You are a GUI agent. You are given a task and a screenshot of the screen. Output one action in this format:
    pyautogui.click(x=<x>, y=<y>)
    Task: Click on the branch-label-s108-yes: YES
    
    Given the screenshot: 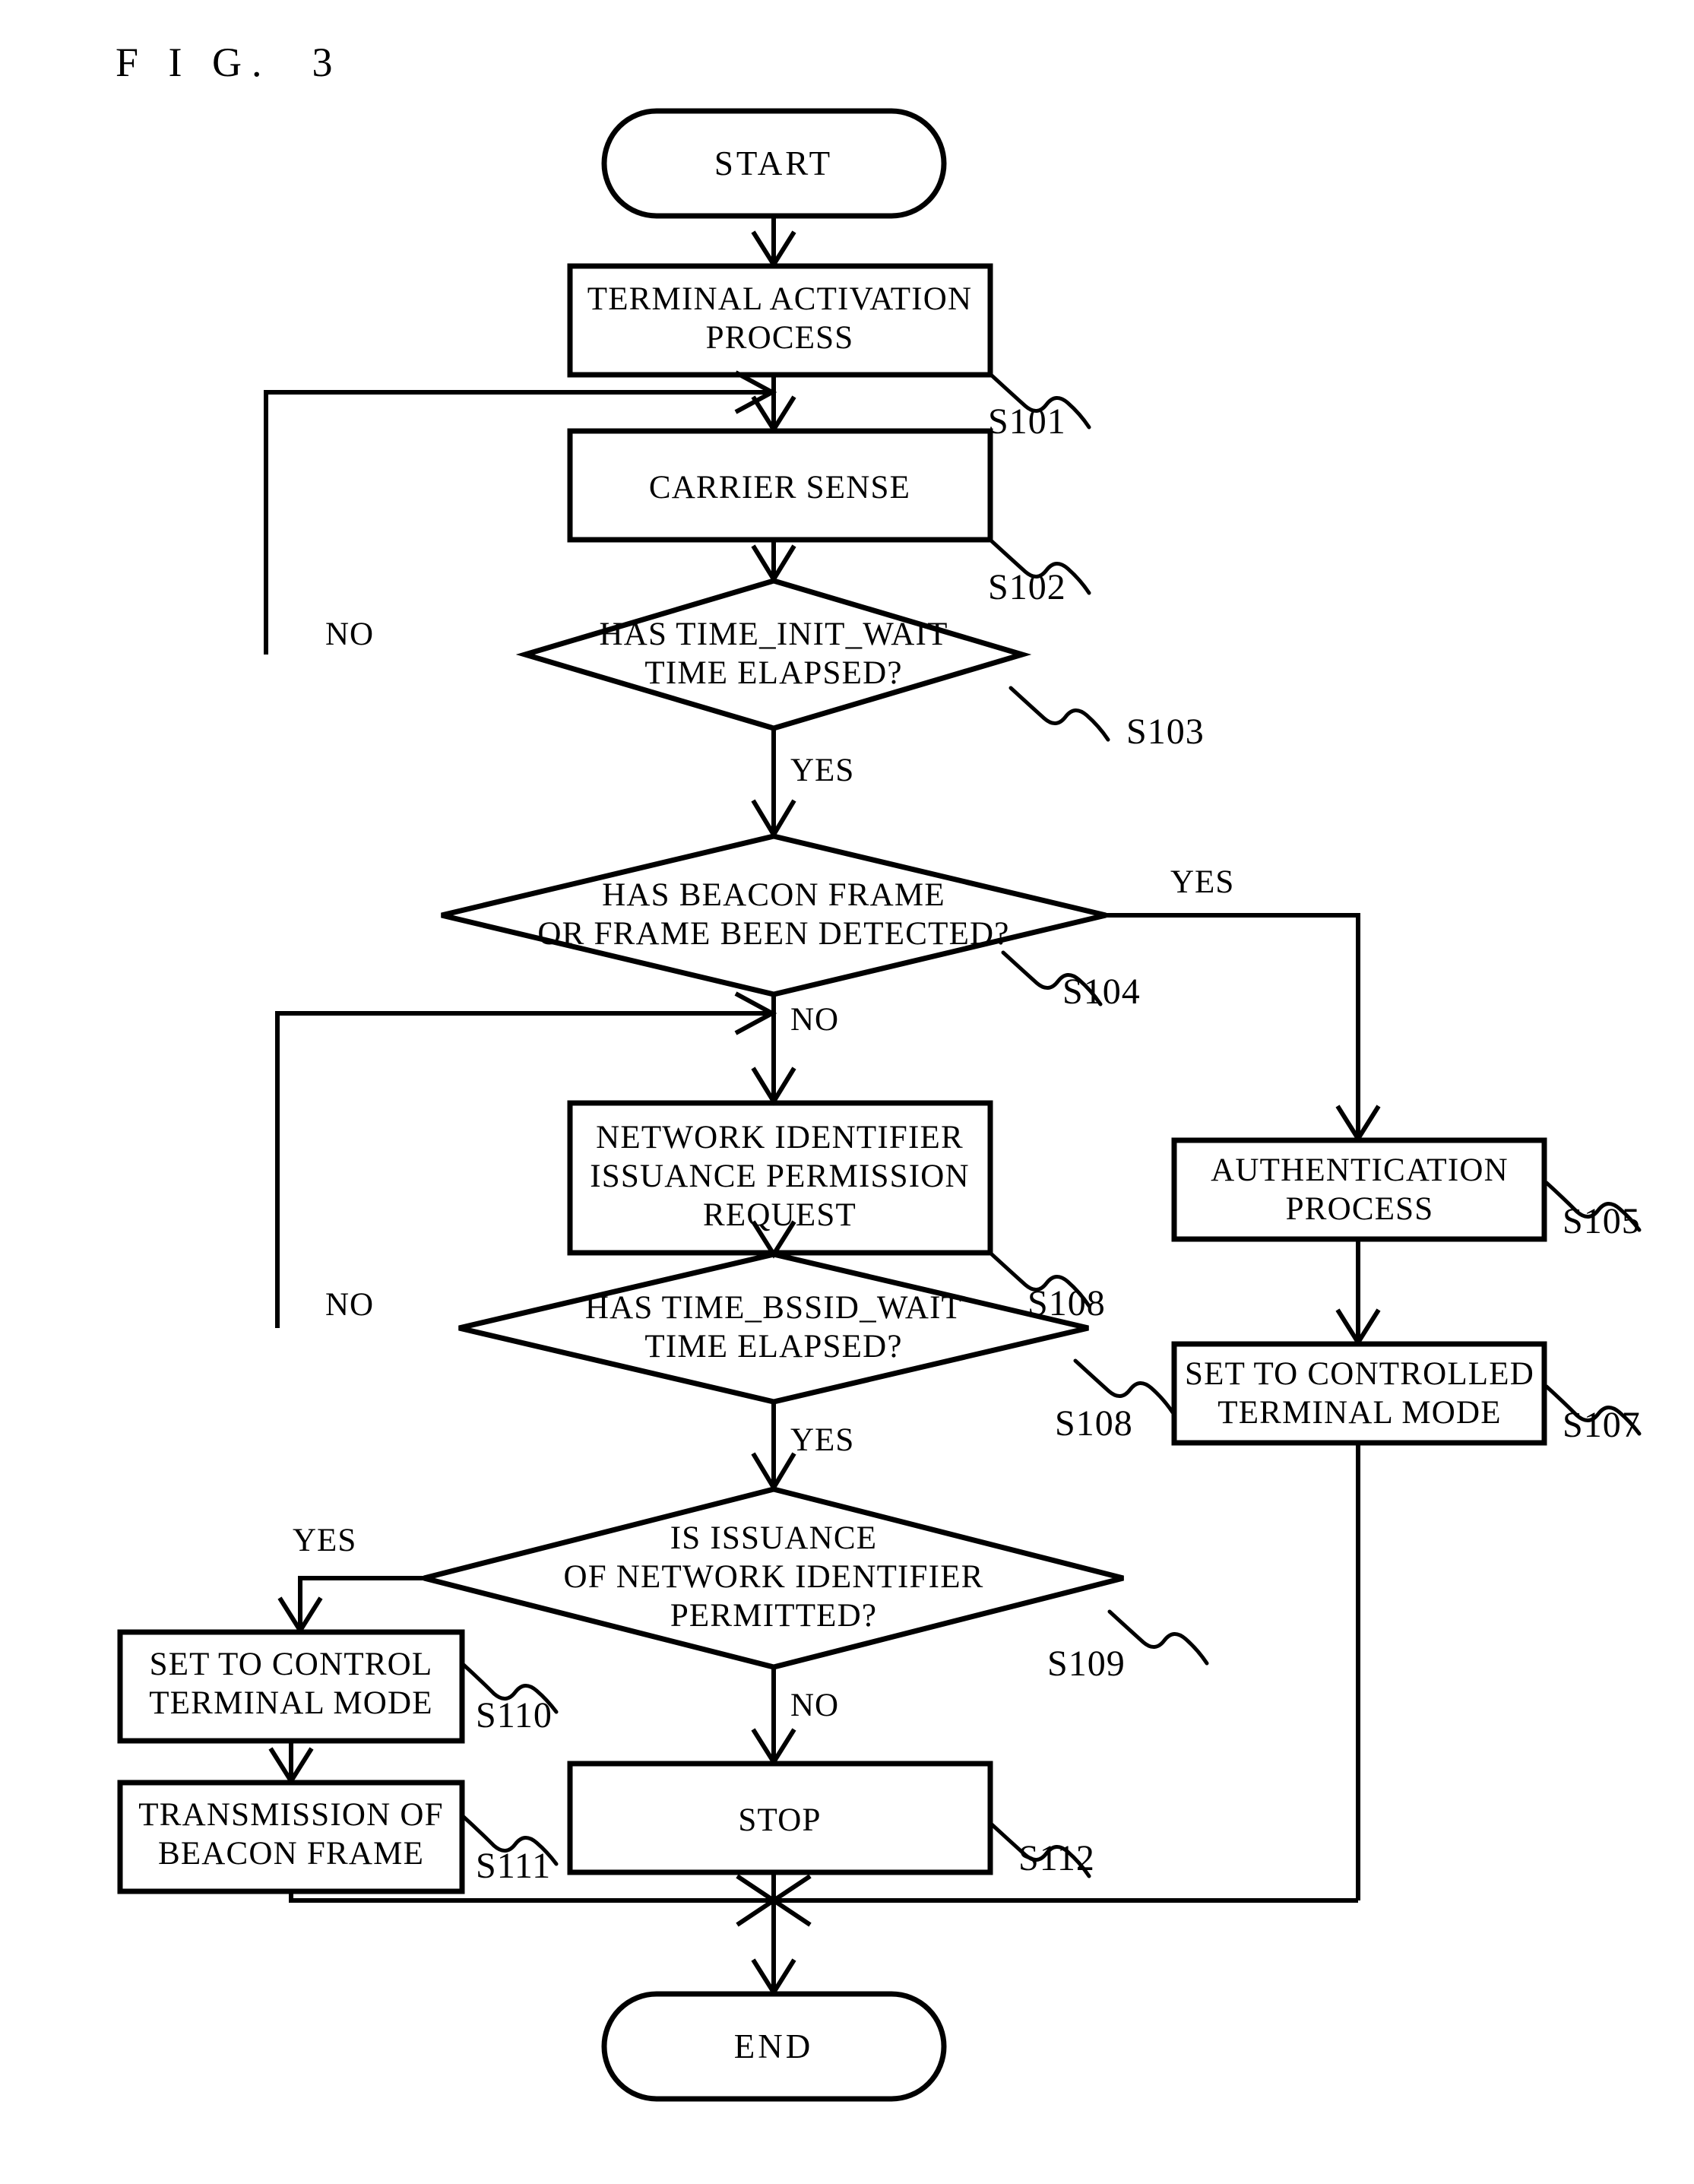 What is the action you would take?
    pyautogui.click(x=822, y=1440)
    